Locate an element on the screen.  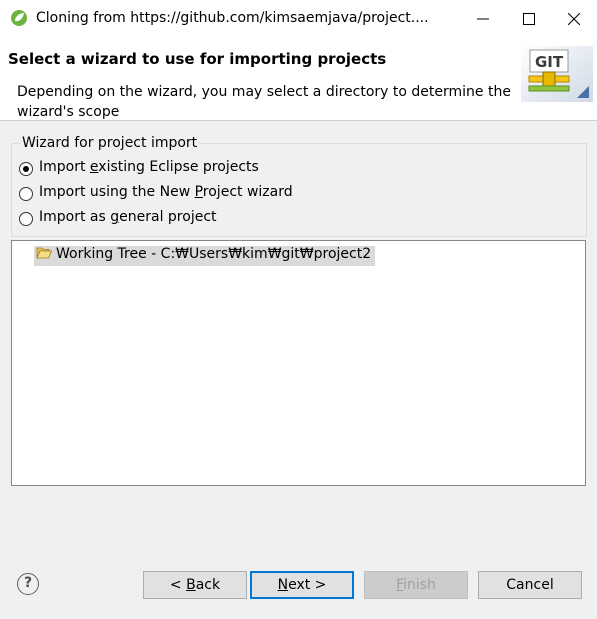
close-icon is located at coordinates (574, 19).